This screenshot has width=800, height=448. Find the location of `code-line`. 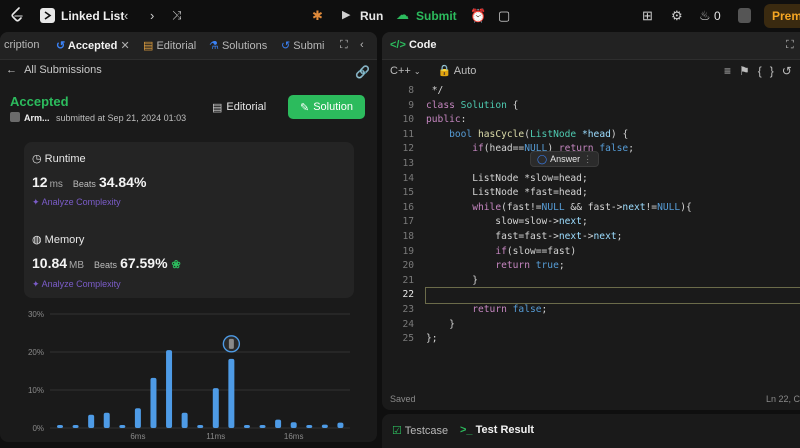

code-line is located at coordinates (613, 164).